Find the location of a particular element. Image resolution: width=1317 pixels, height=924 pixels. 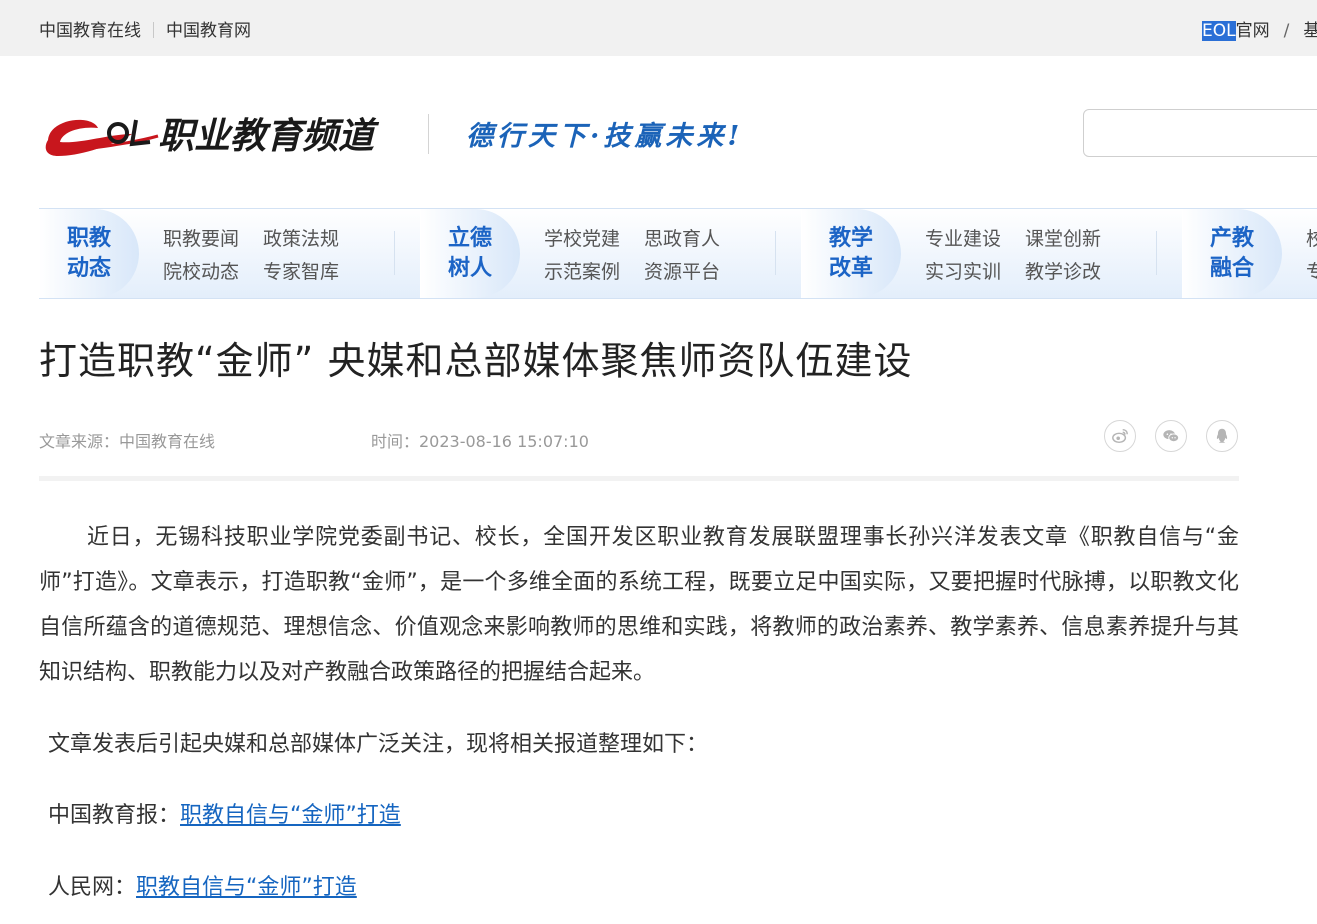

wechat-icon is located at coordinates (1171, 436).